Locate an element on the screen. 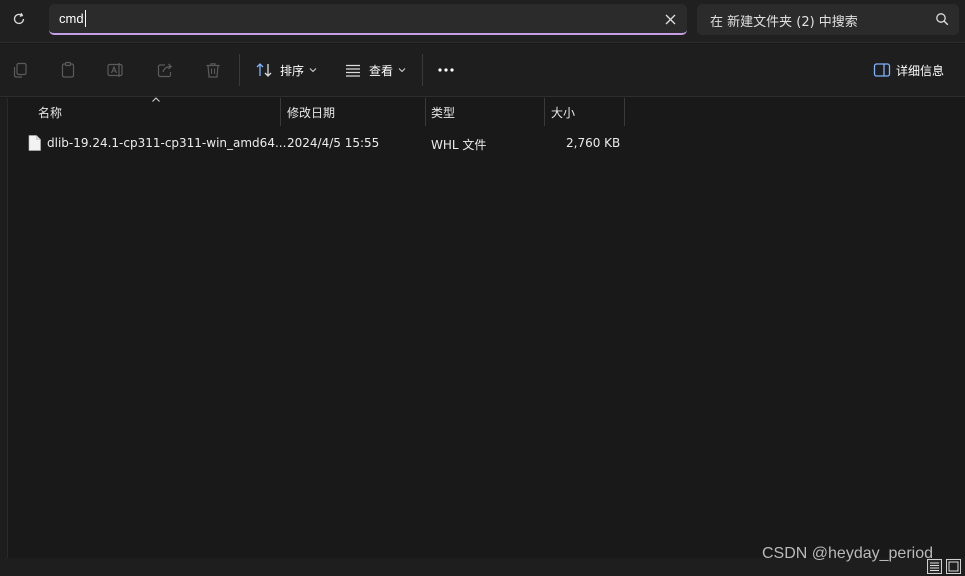 The image size is (965, 576). command-bar: 排序 查看 详细信息 is located at coordinates (482, 70).